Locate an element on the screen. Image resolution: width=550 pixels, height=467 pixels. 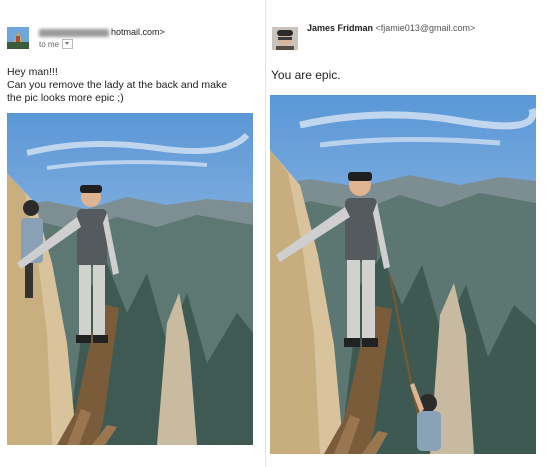
sender-address: hotmail.com> is located at coordinates (102, 32).